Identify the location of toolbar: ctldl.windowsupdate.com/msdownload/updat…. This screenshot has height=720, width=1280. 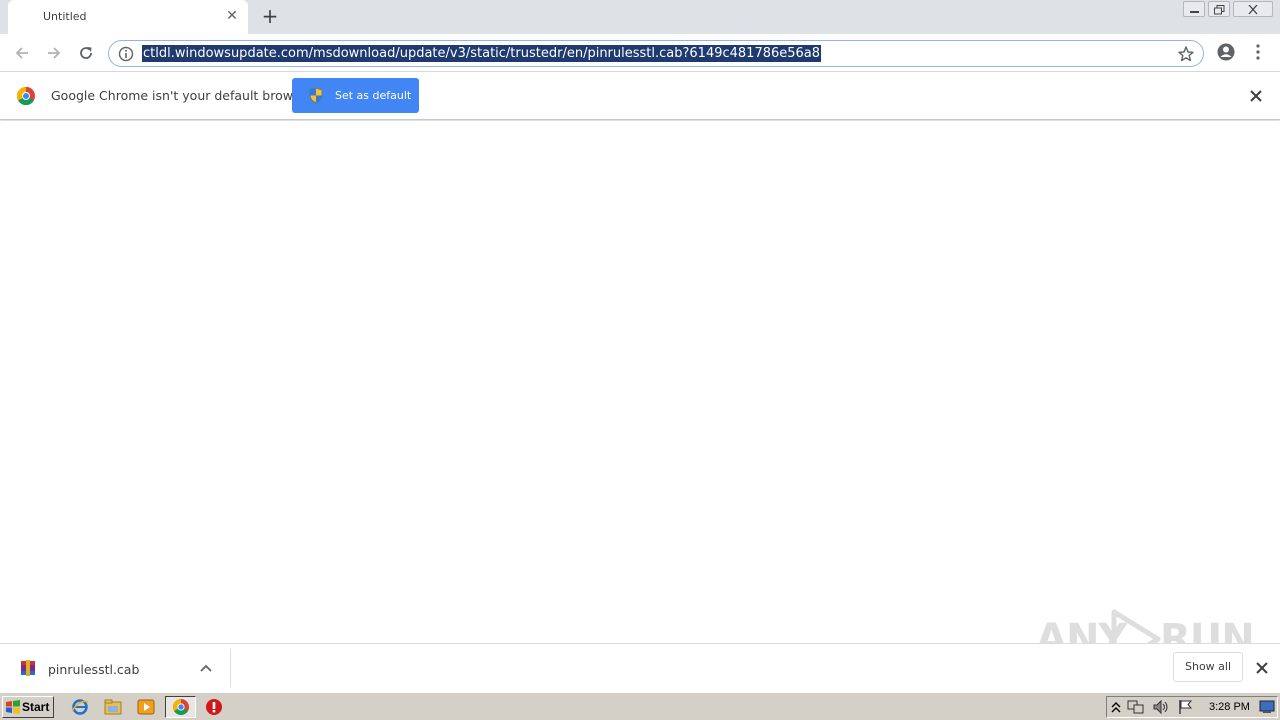
(640, 53).